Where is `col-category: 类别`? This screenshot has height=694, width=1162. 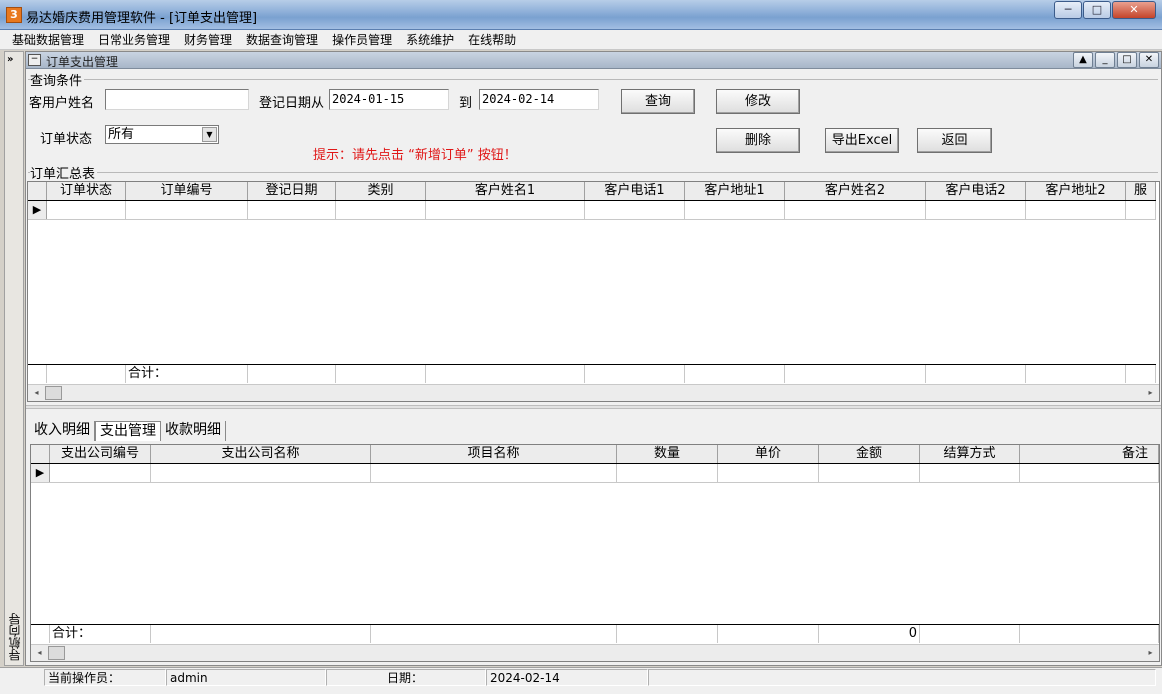
col-category: 类别 is located at coordinates (381, 191).